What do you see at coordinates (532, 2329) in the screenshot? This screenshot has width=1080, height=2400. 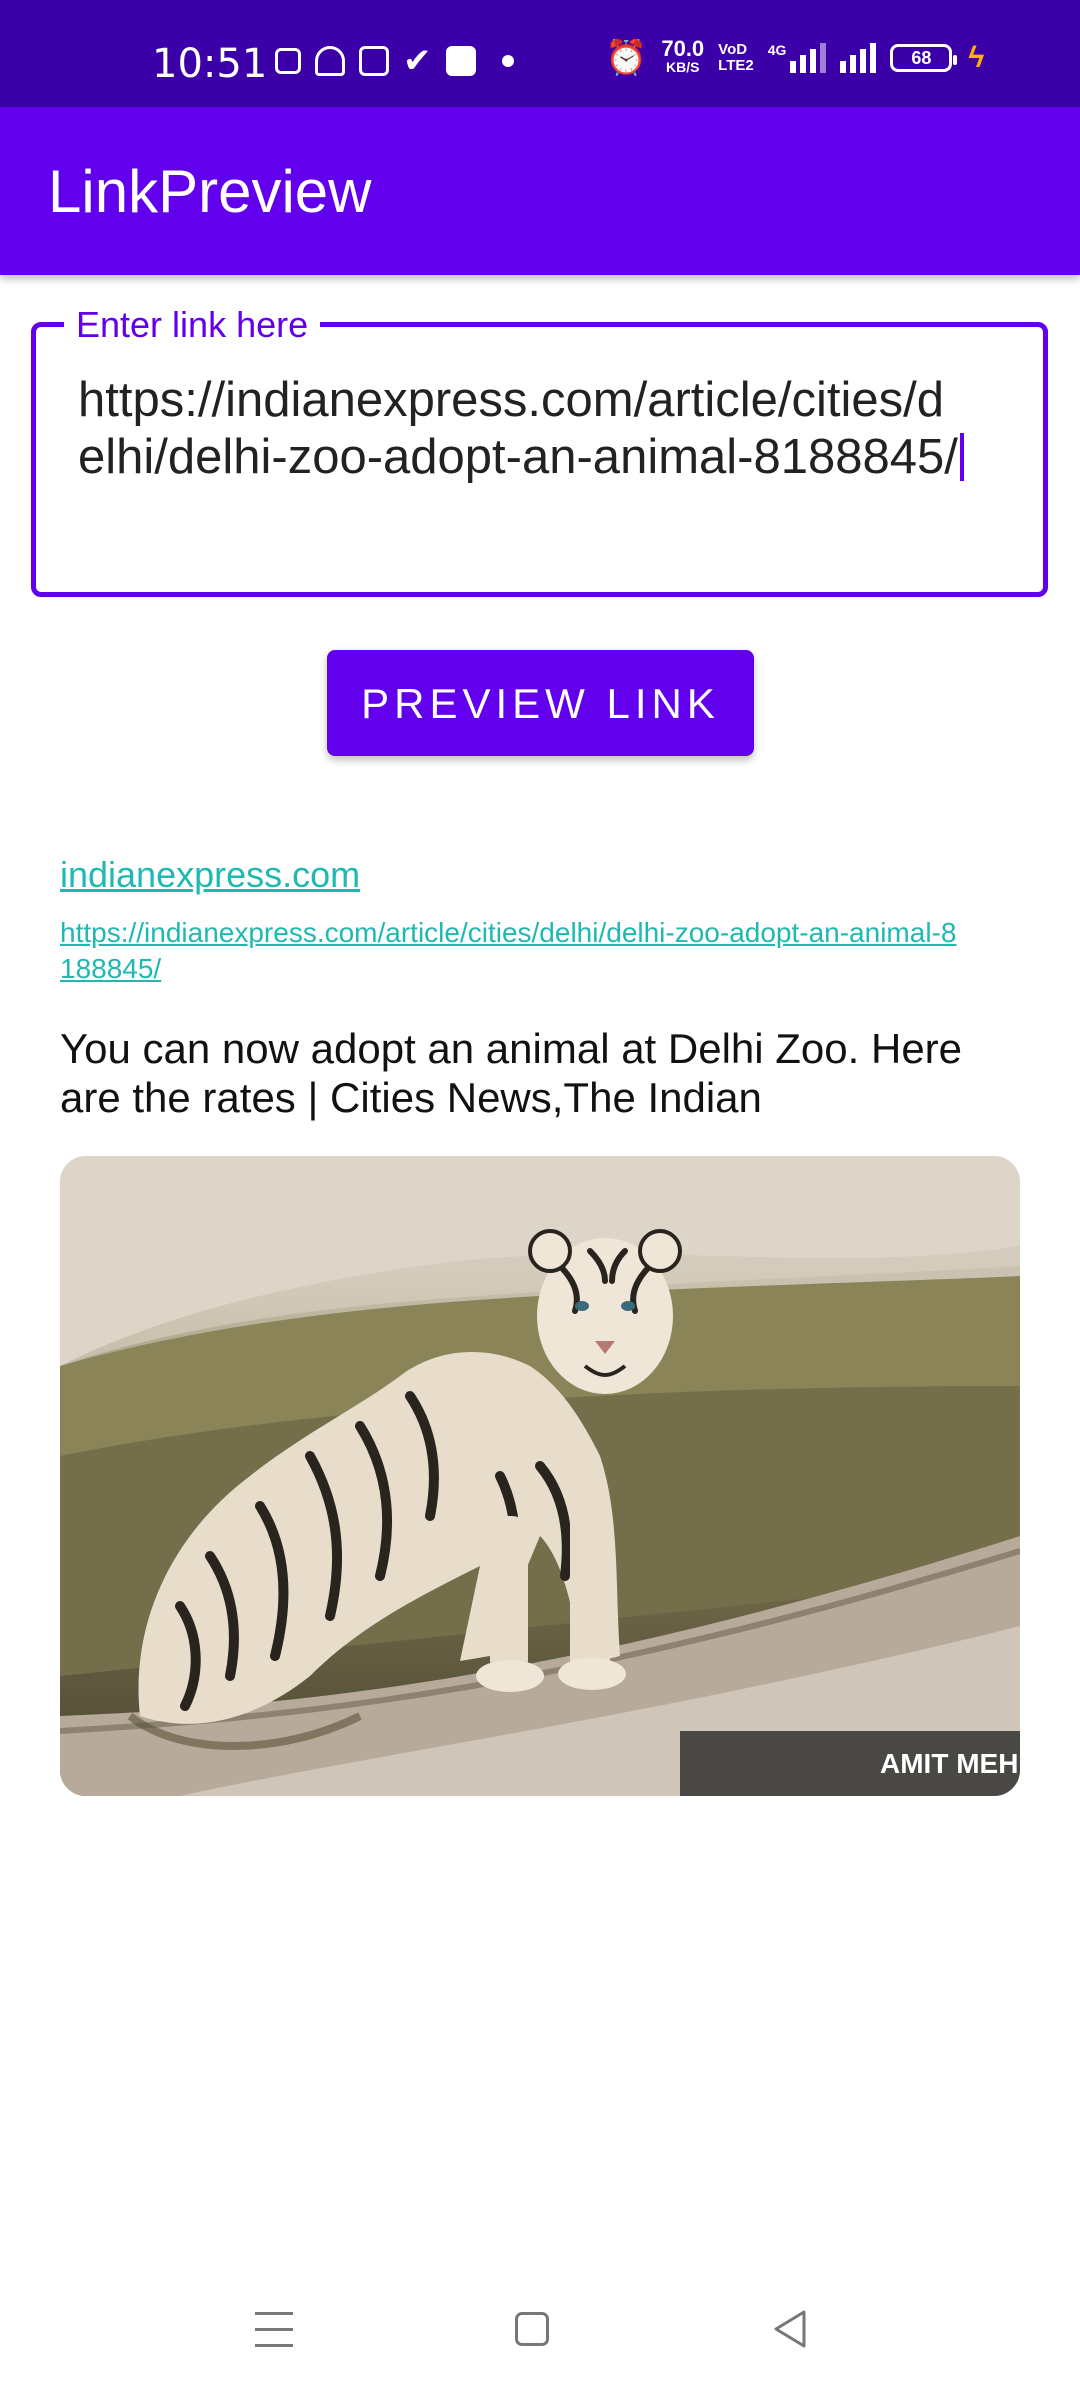 I see `home-icon` at bounding box center [532, 2329].